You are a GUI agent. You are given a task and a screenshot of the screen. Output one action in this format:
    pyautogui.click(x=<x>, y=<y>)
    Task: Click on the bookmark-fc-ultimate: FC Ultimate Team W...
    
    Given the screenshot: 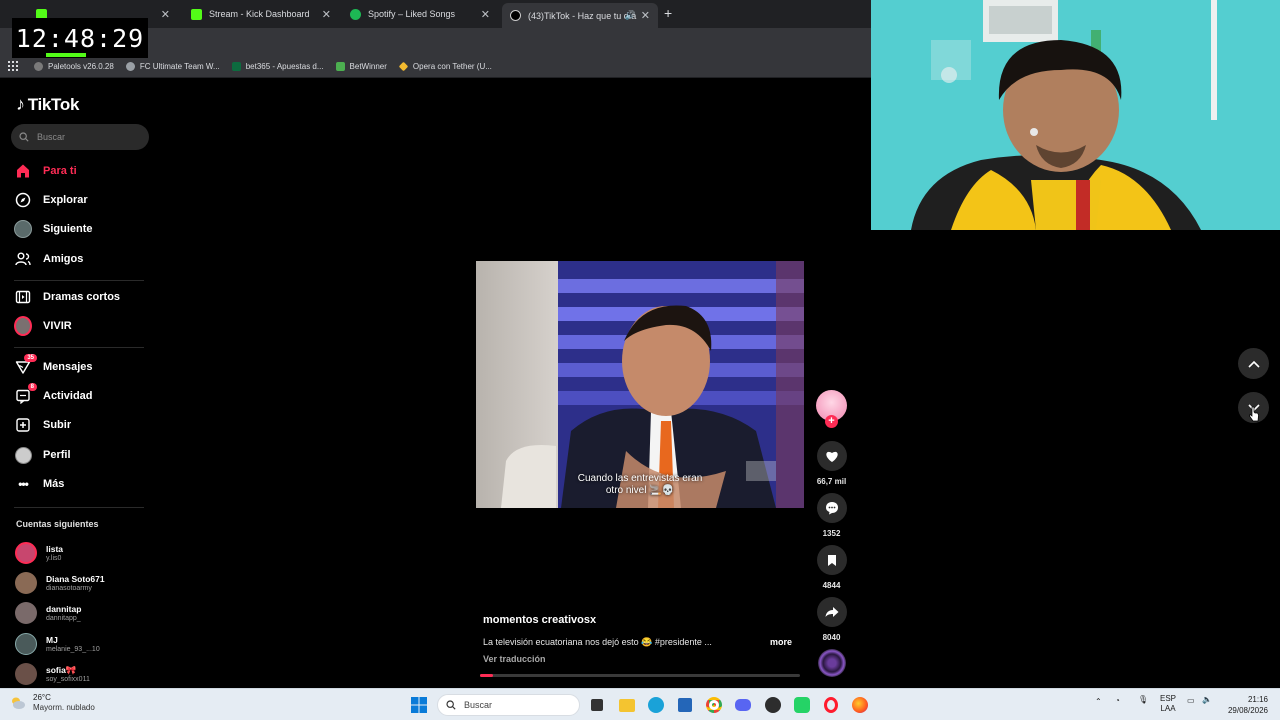 What is the action you would take?
    pyautogui.click(x=172, y=66)
    